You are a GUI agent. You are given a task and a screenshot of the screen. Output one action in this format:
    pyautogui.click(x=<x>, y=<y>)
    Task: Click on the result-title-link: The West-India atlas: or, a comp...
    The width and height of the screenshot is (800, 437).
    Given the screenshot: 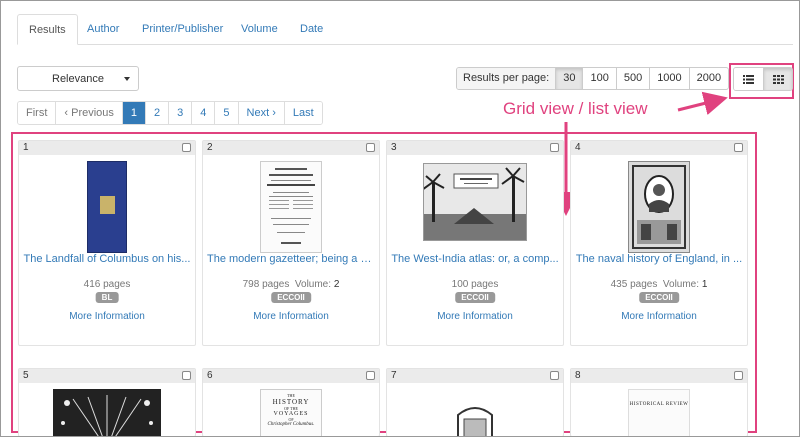 What is the action you would take?
    pyautogui.click(x=475, y=259)
    